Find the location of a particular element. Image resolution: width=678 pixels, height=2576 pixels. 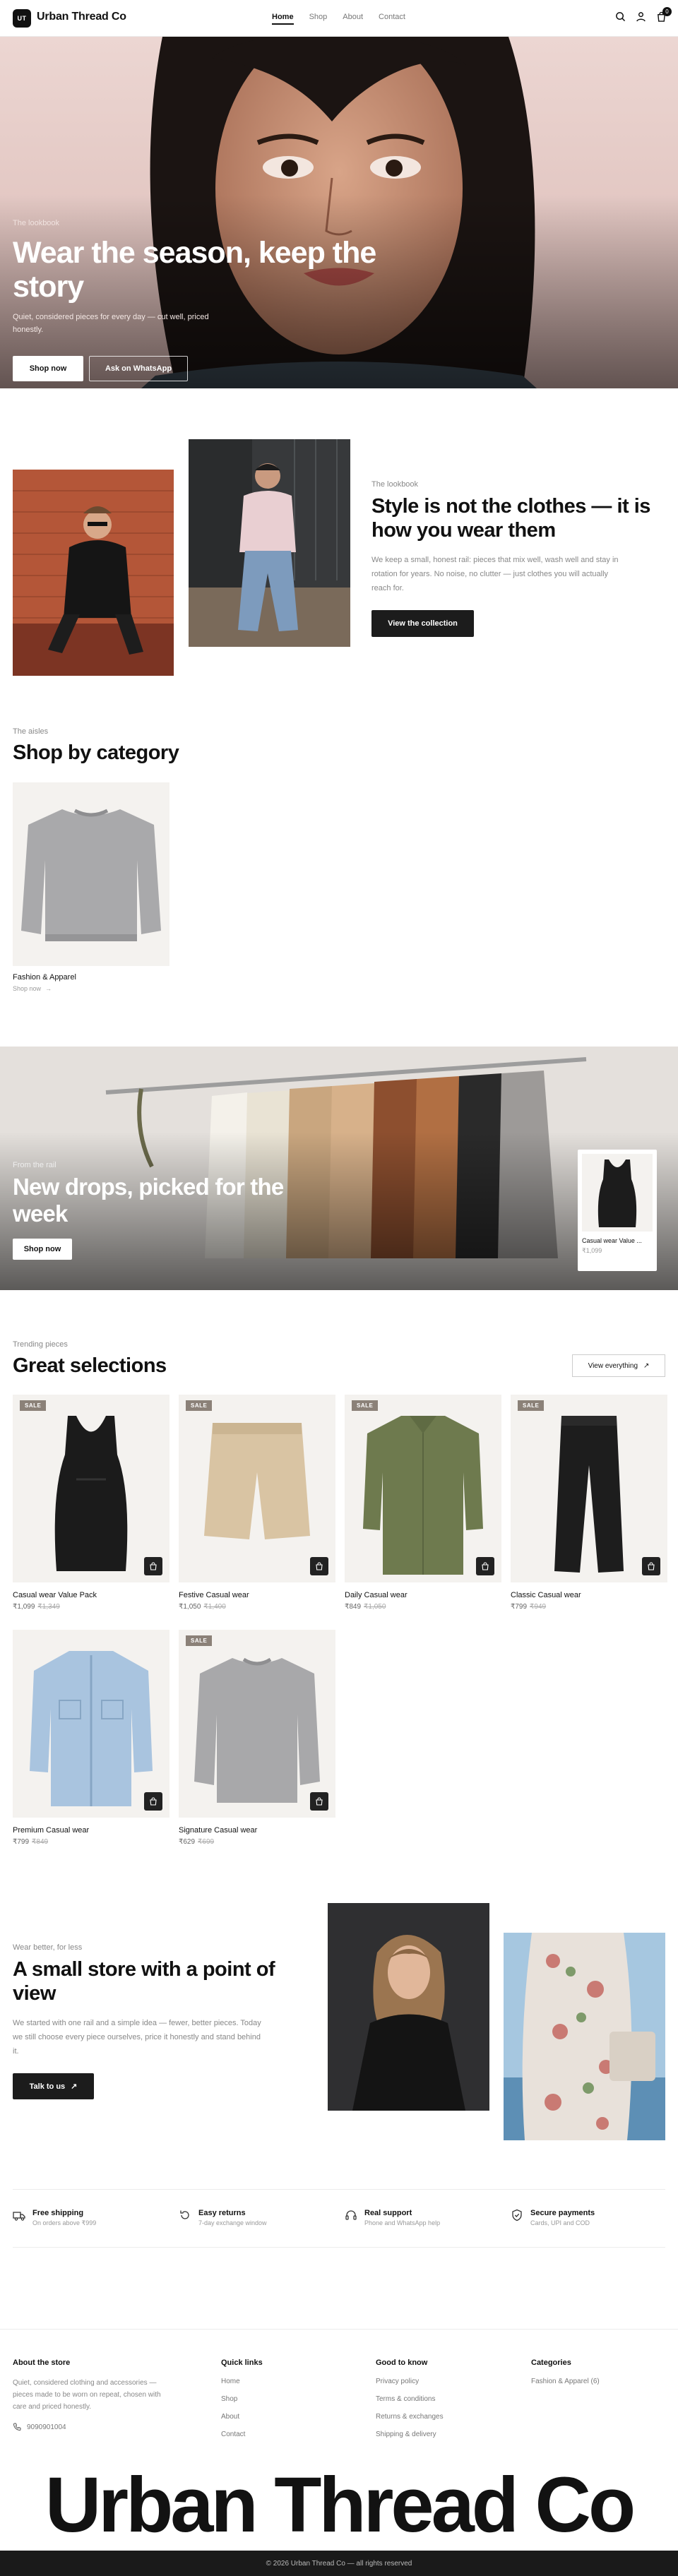

footer-quick-title: Quick links is located at coordinates (242, 2363).